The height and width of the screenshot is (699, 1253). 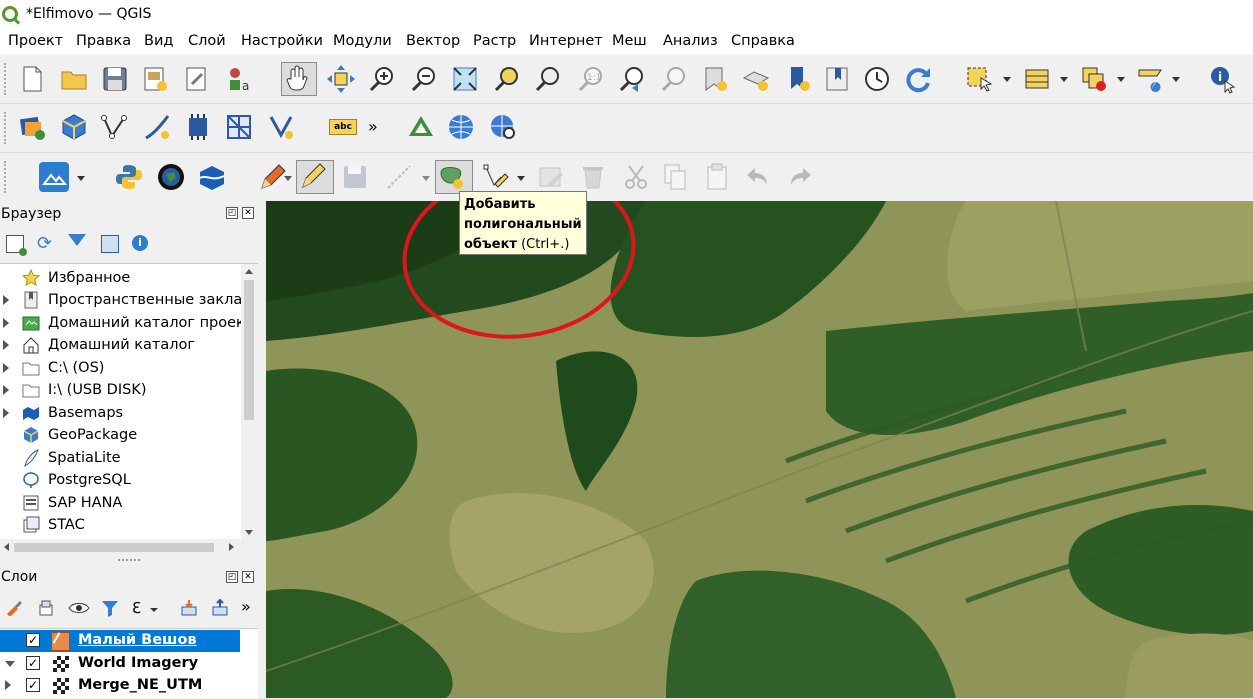 I want to click on layer-row-maly-veshov: ✓ Малый Вешов, so click(x=120, y=641).